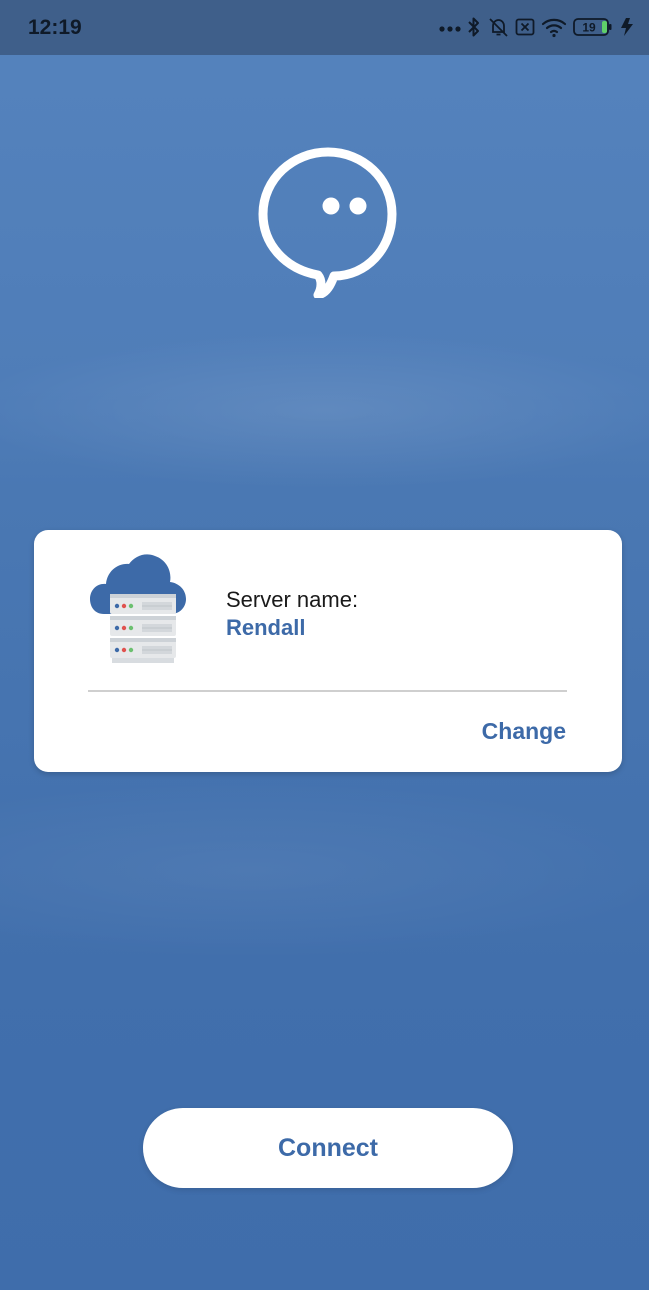  Describe the element at coordinates (474, 27) in the screenshot. I see `bluetooth-icon` at that location.